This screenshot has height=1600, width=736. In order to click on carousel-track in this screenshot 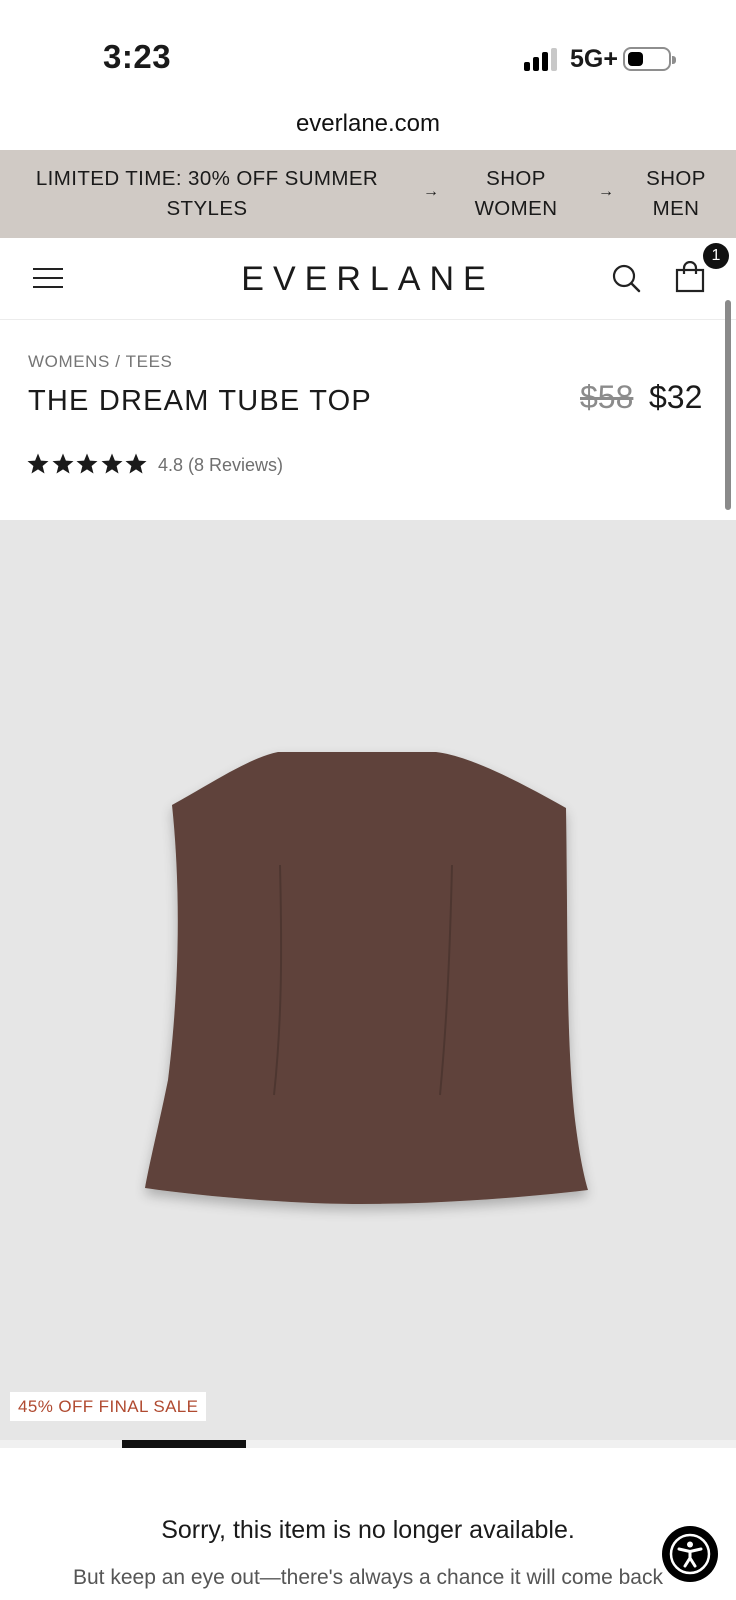, I will do `click(368, 1444)`.